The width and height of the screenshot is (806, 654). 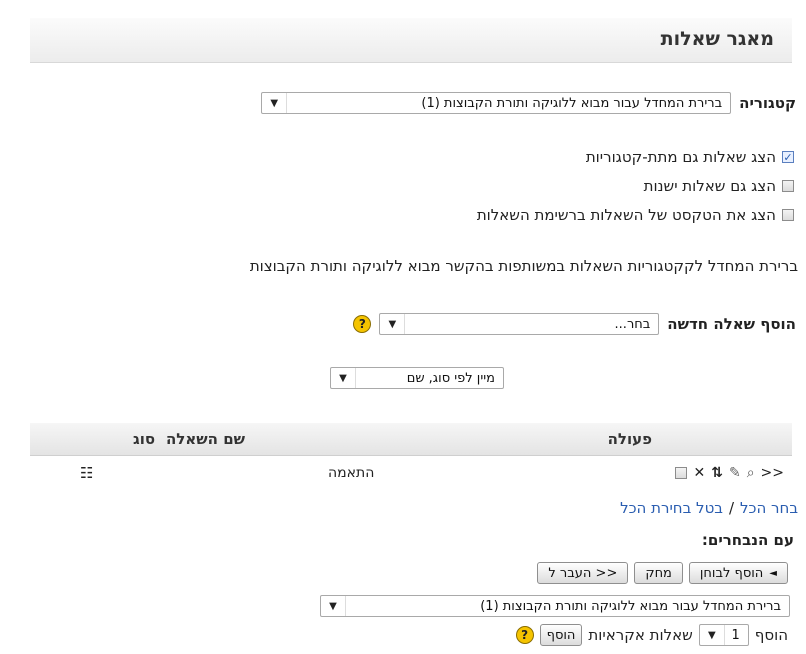 I want to click on sort-select: מיין לפי סוג, שם ▼, so click(x=417, y=378).